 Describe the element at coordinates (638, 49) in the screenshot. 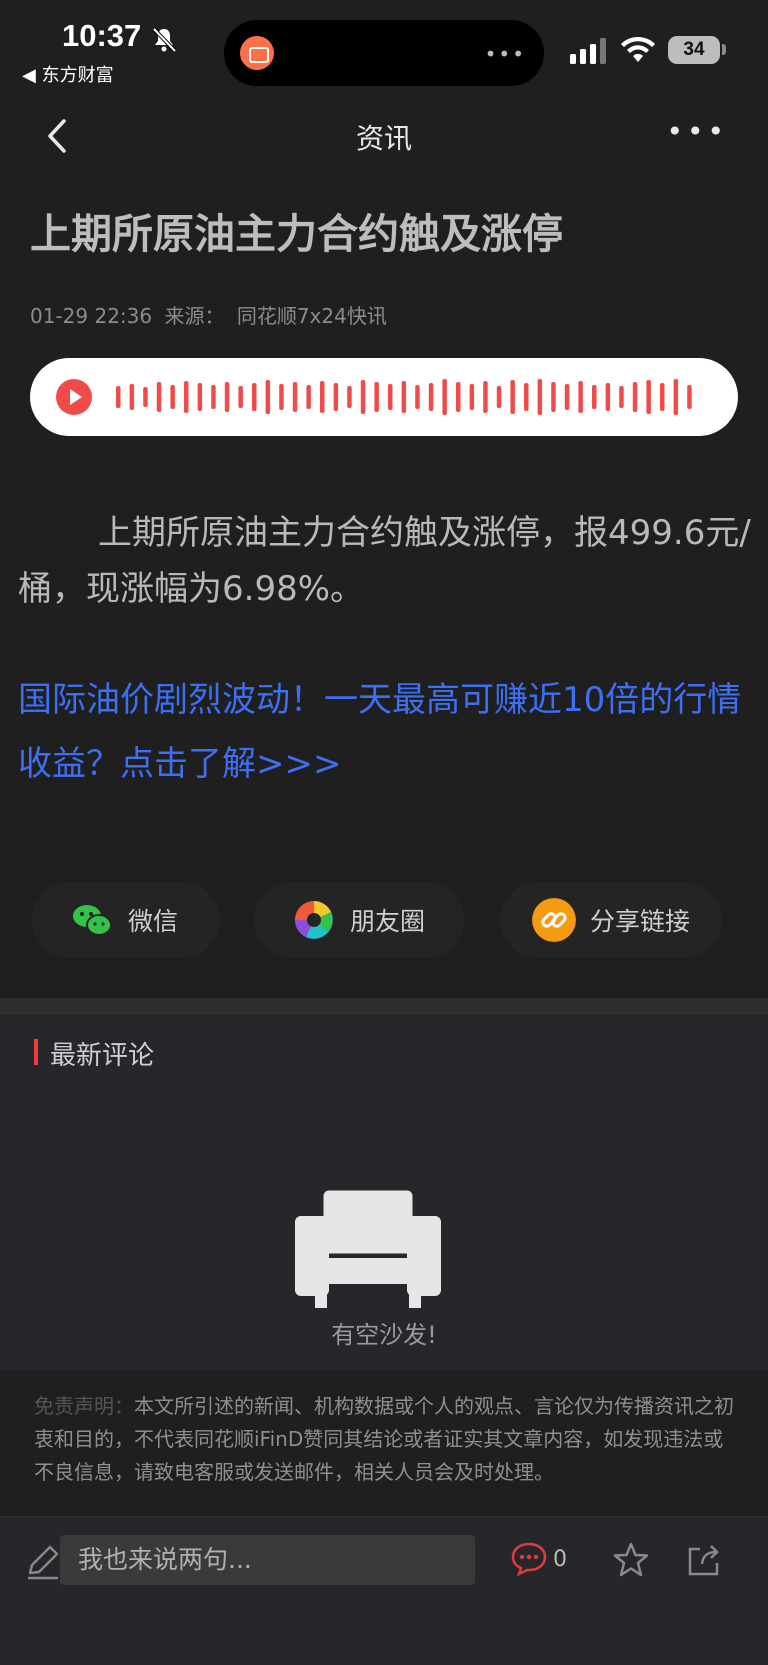

I see `wifi-icon` at that location.